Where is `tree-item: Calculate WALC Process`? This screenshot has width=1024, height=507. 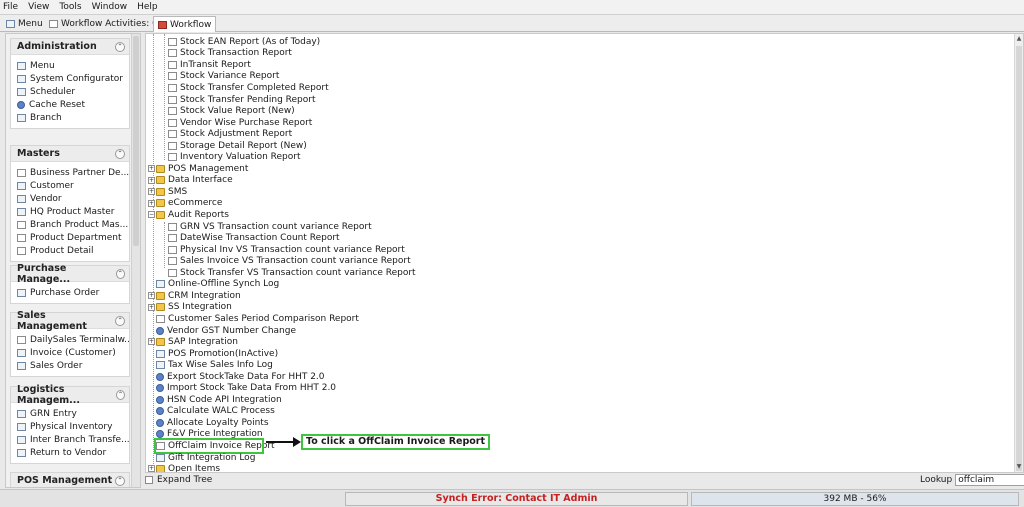
tree-item: Calculate WALC Process is located at coordinates (215, 412).